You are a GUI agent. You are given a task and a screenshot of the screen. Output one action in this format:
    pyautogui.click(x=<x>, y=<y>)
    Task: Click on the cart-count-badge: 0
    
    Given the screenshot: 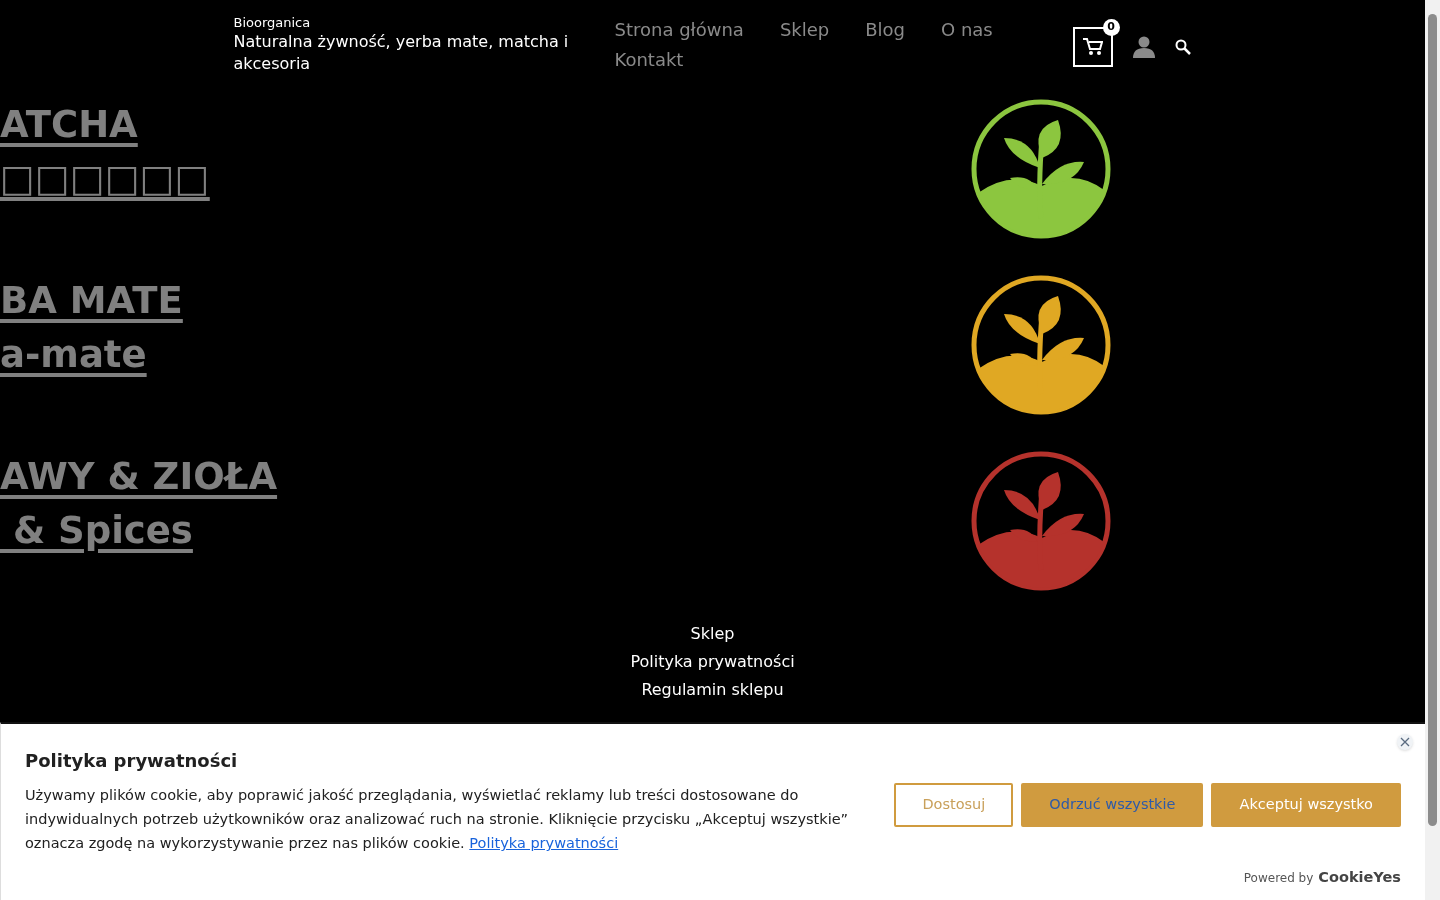 What is the action you would take?
    pyautogui.click(x=1111, y=27)
    